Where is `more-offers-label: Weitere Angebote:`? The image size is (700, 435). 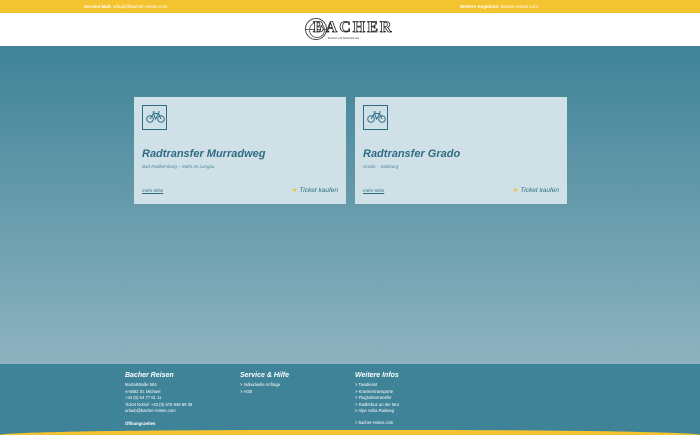 more-offers-label: Weitere Angebote: is located at coordinates (480, 6).